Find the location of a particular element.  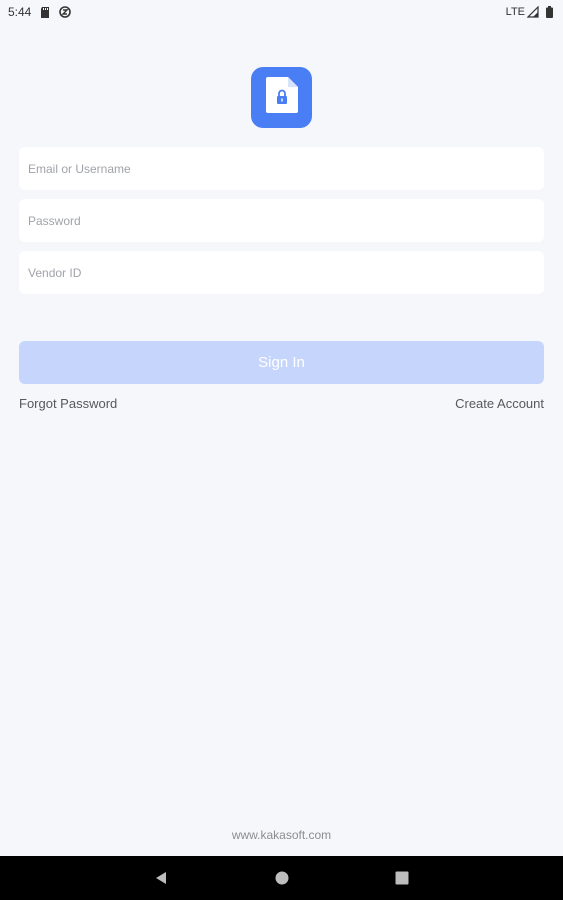

back-icon is located at coordinates (161, 878).